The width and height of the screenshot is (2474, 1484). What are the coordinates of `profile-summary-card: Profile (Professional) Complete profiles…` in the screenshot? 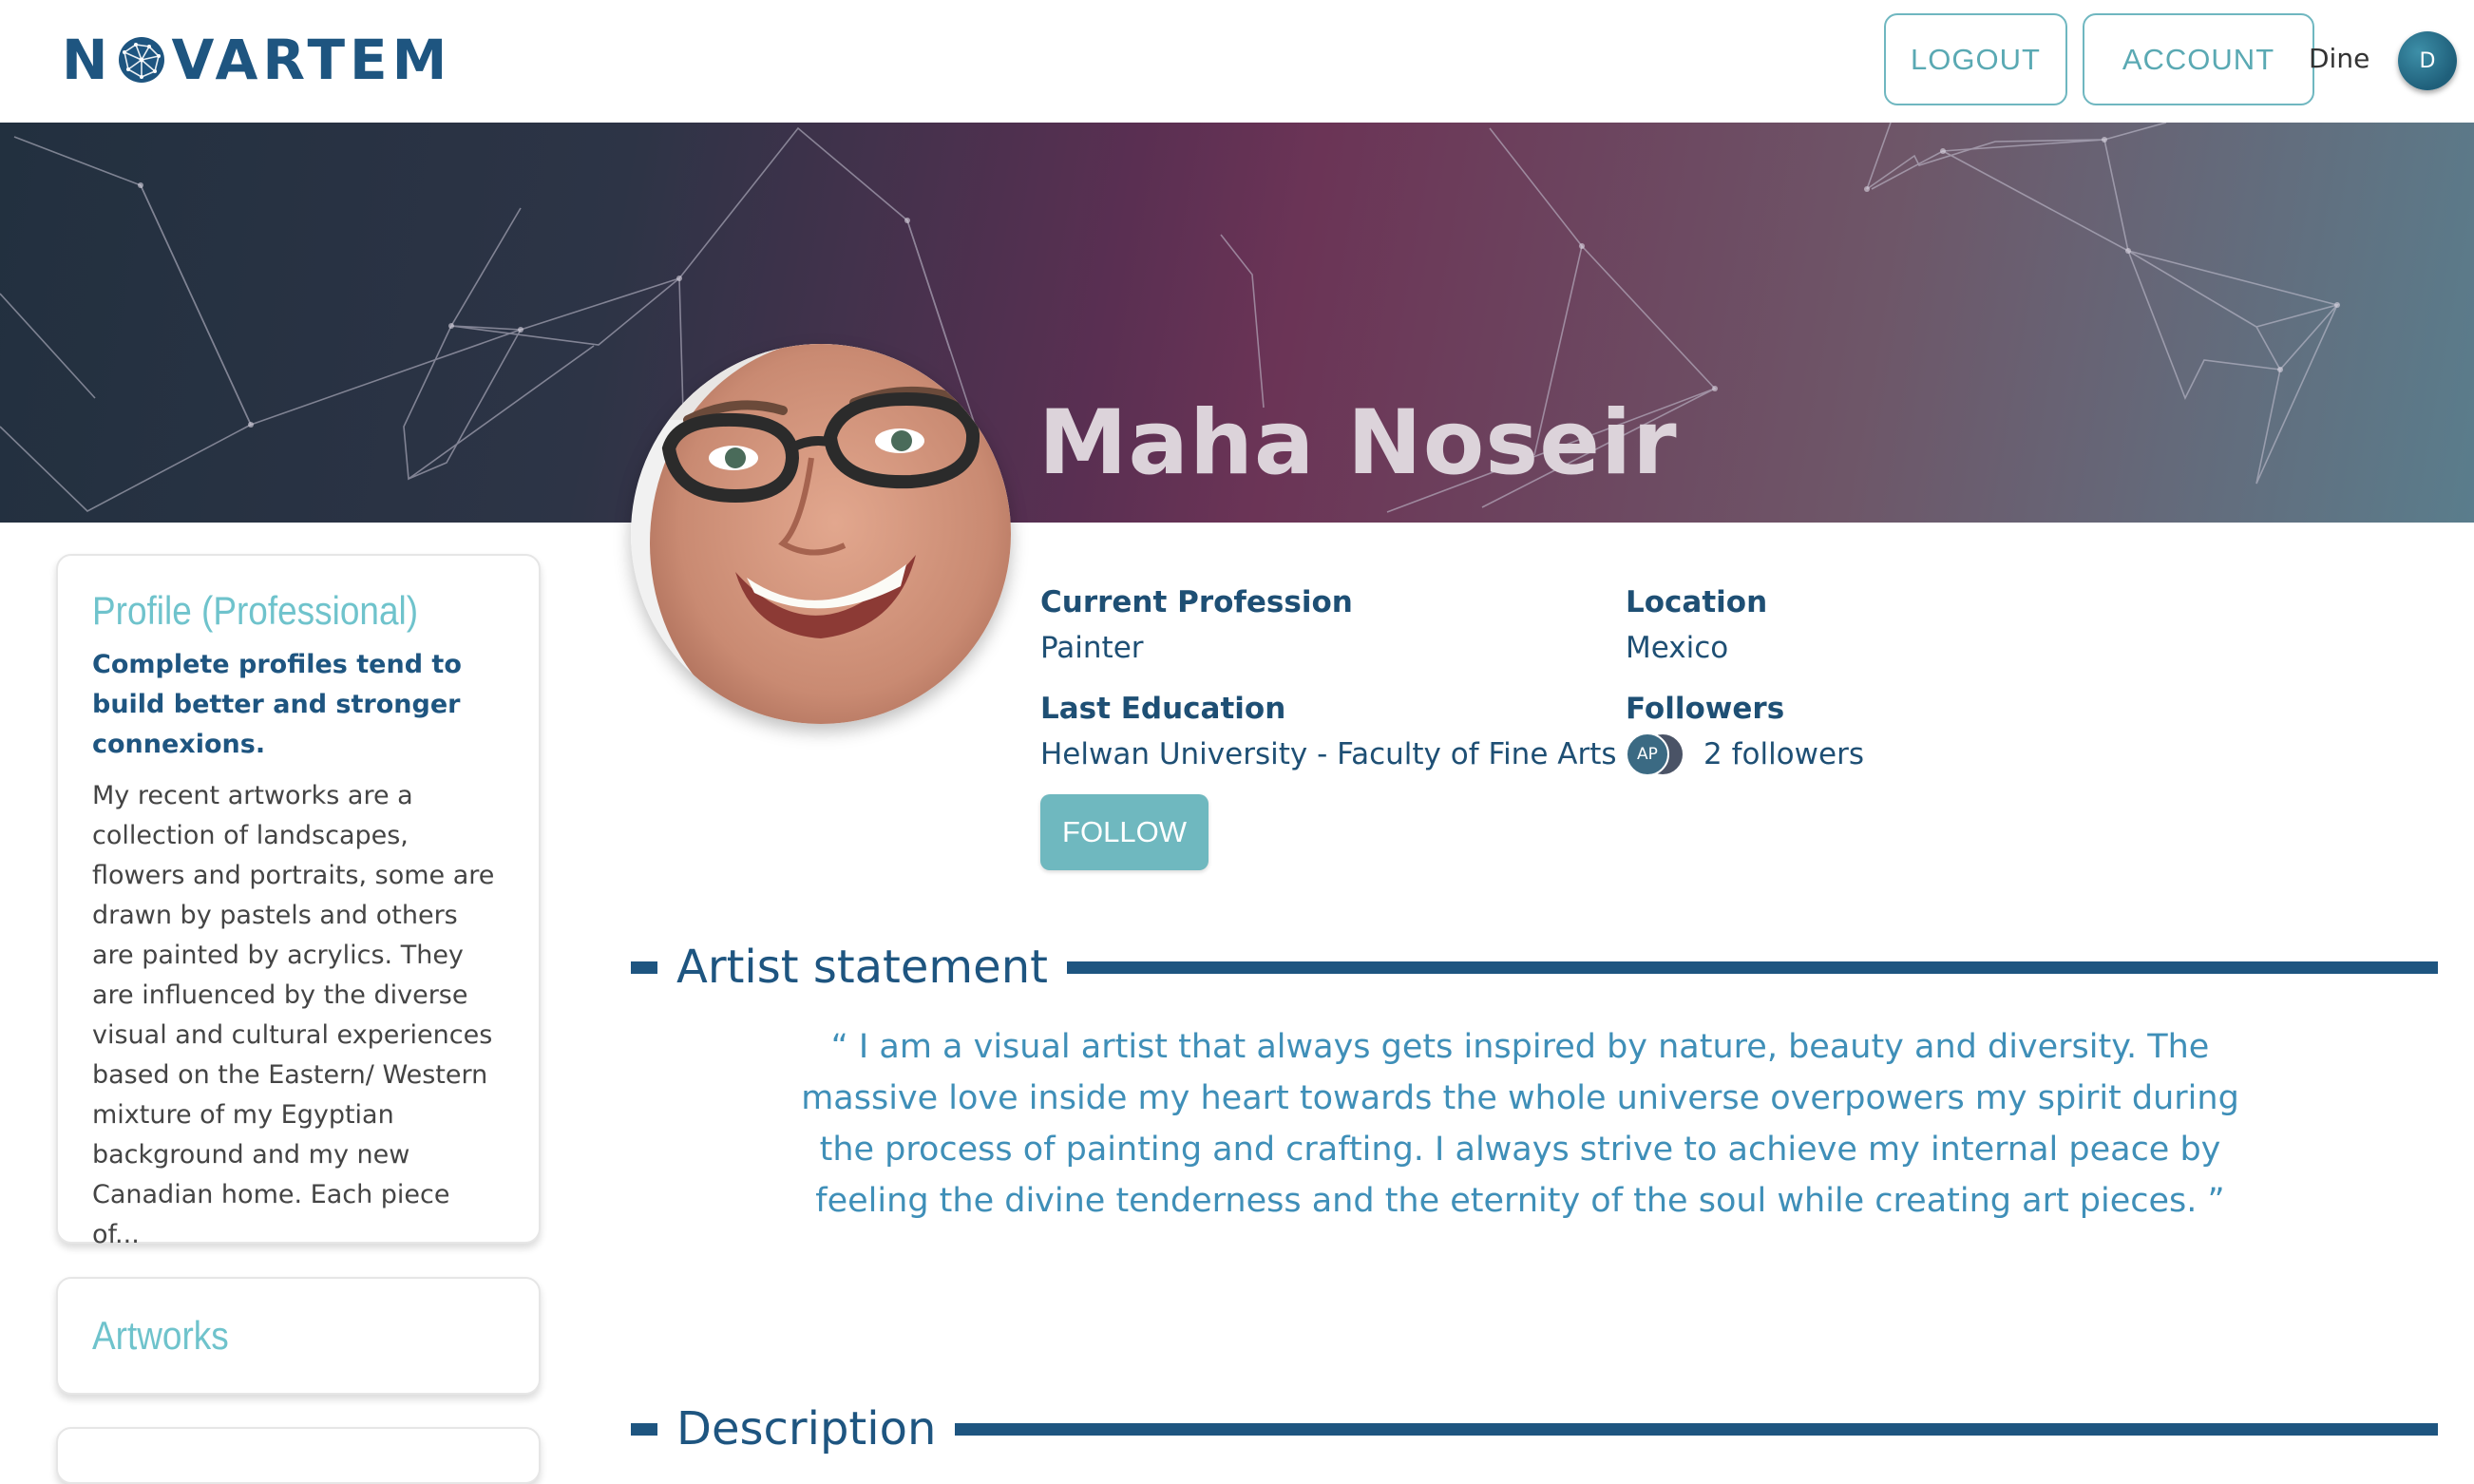 It's located at (298, 901).